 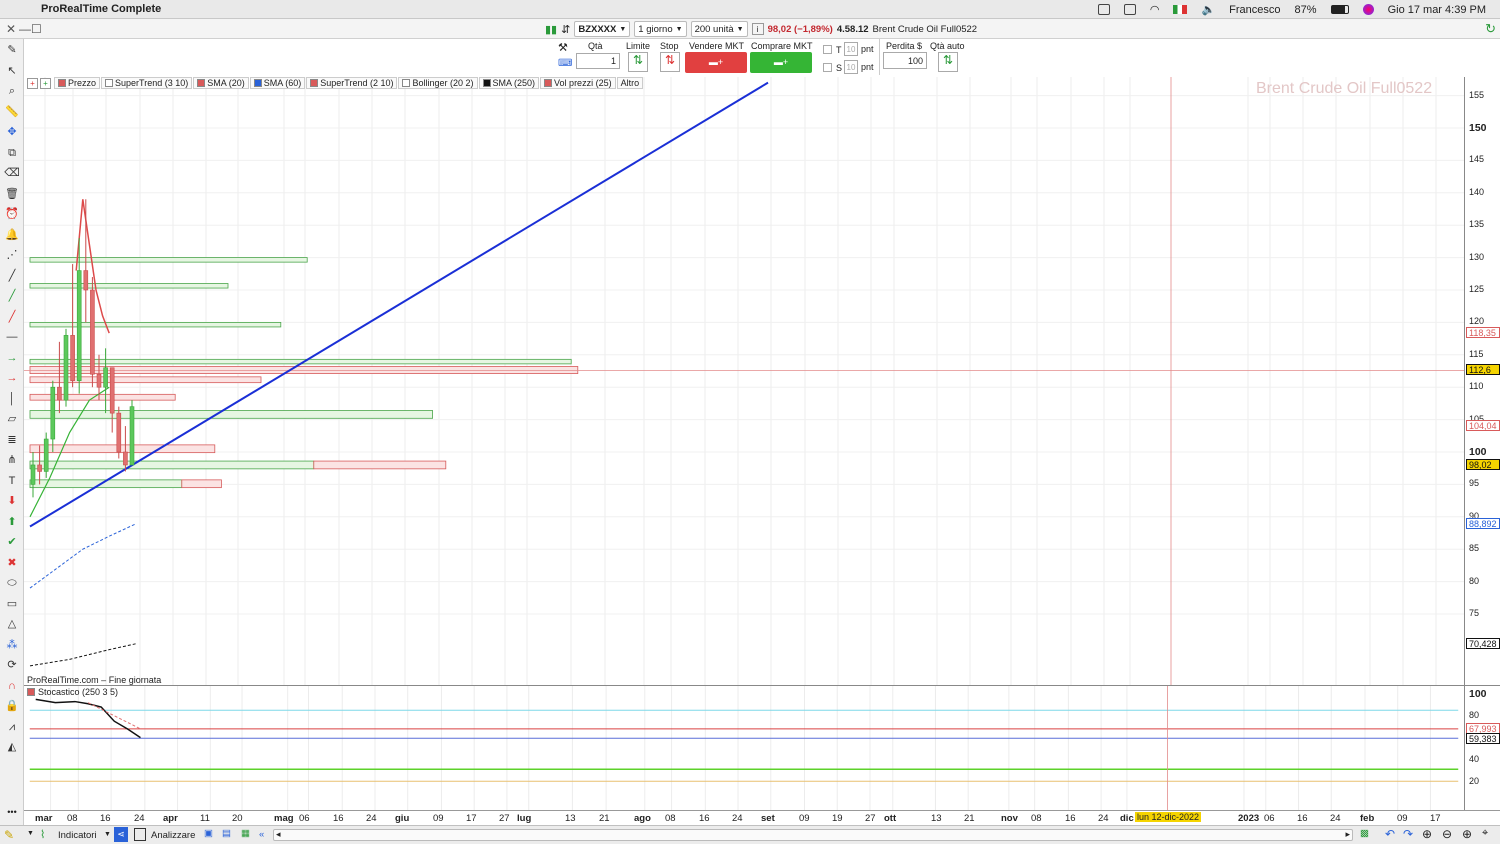 What do you see at coordinates (12, 173) in the screenshot?
I see `eraser-icon: ⌫` at bounding box center [12, 173].